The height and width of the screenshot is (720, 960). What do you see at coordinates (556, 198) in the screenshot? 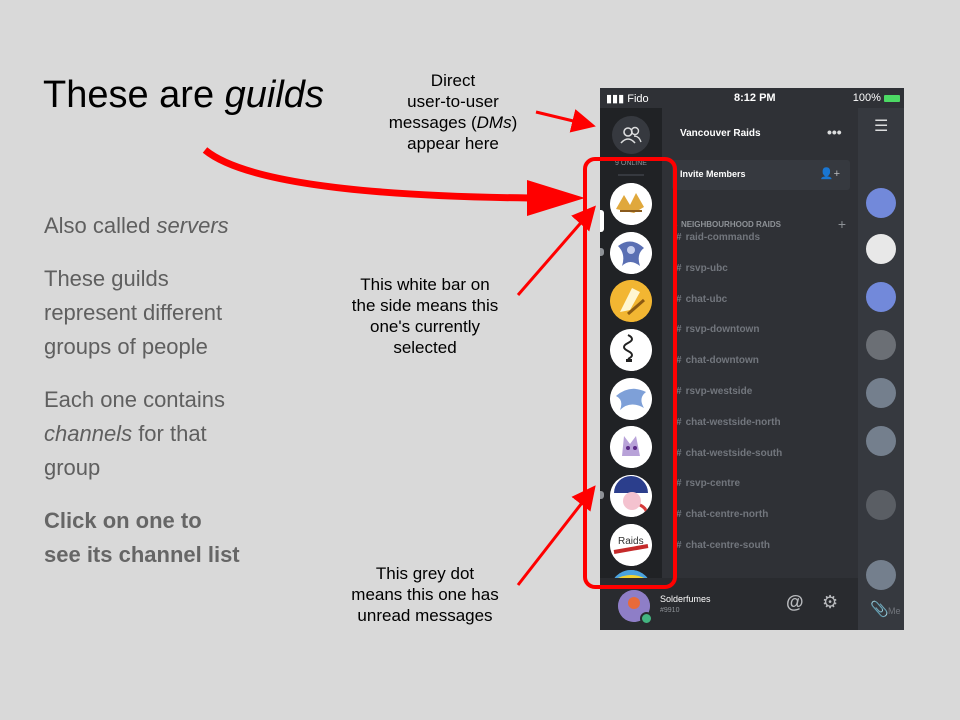
I see `guild-arrowhead` at bounding box center [556, 198].